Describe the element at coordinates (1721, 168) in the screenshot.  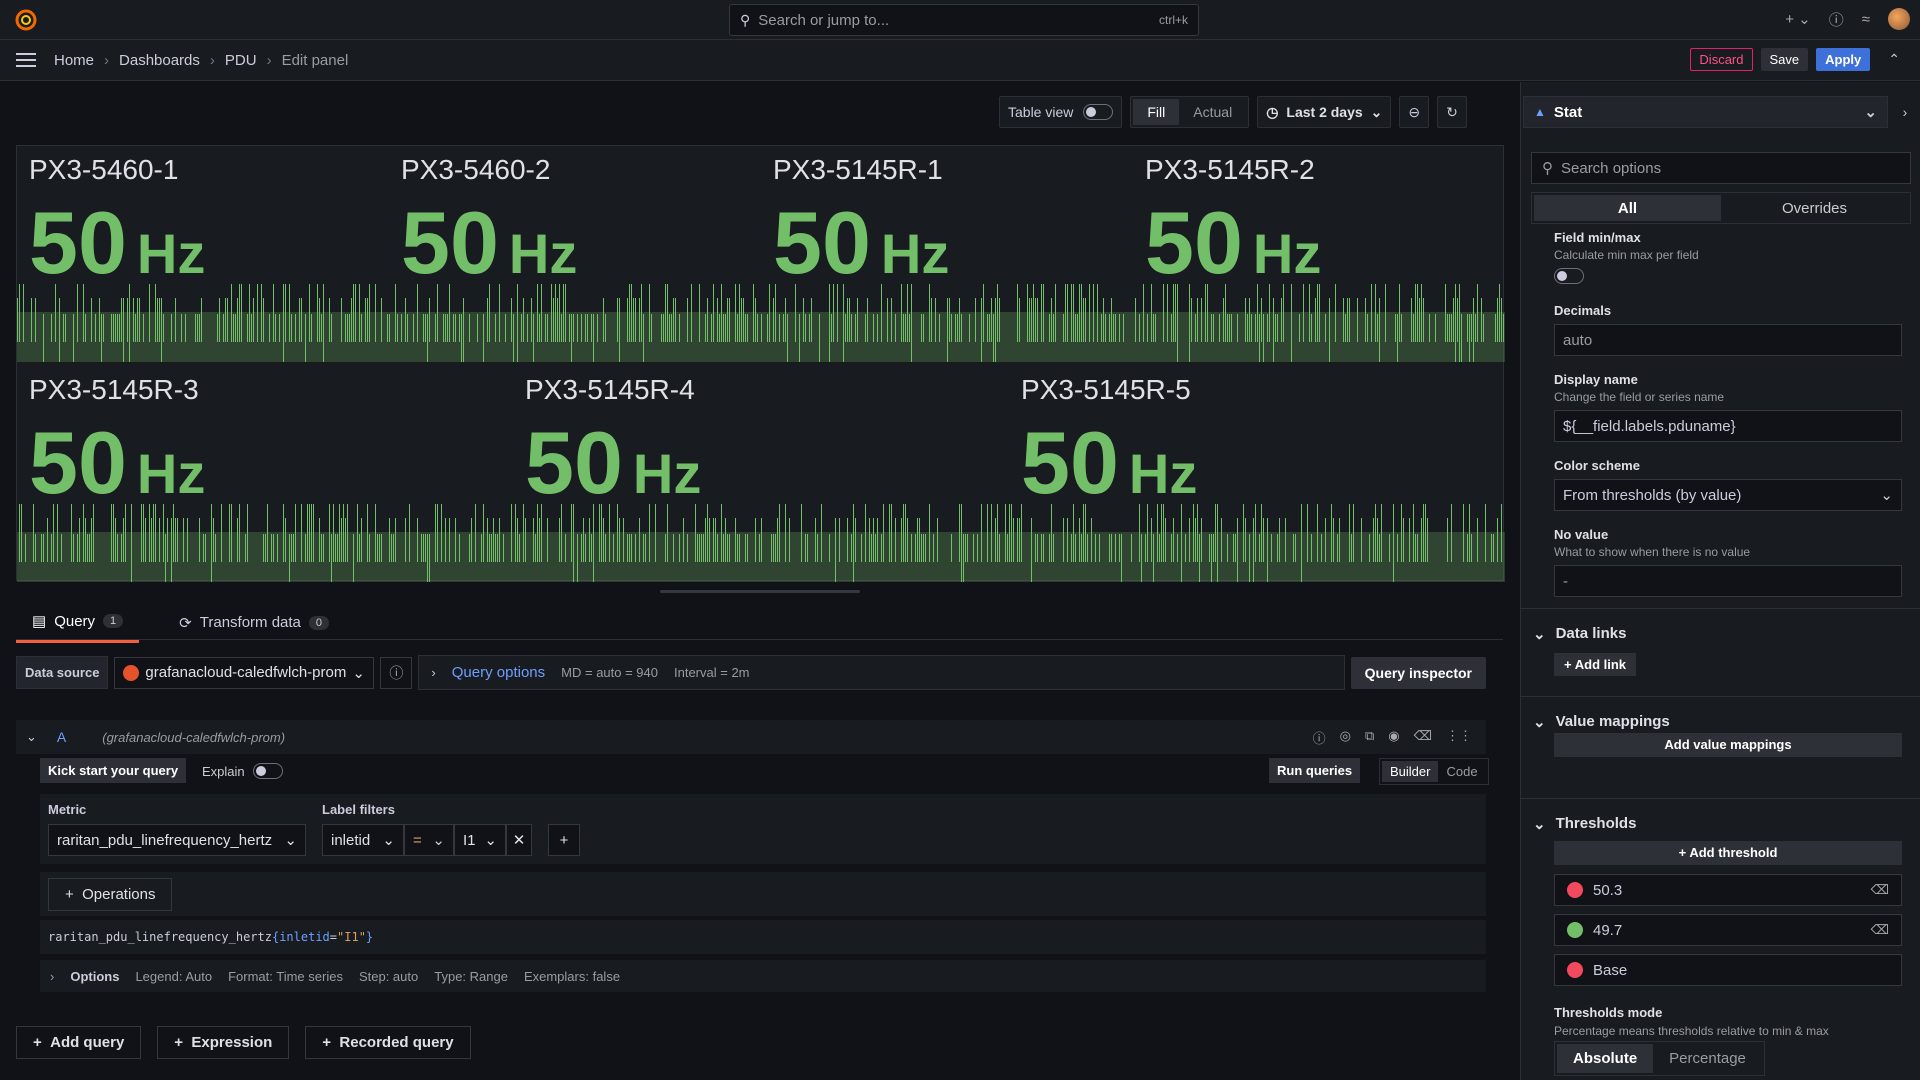
I see `options-search-input: ⚲ Search options` at that location.